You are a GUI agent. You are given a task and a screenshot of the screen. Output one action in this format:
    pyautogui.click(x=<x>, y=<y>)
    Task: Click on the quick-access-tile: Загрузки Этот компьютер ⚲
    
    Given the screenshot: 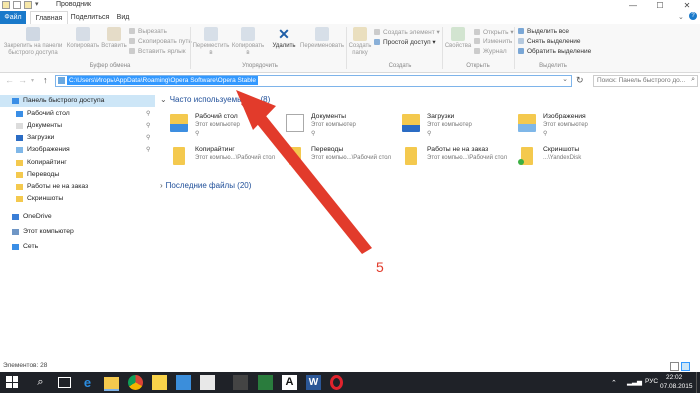 What is the action you would take?
    pyautogui.click(x=459, y=126)
    